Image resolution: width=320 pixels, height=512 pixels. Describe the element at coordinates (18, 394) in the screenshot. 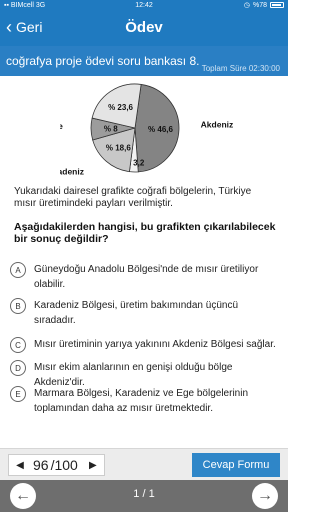

I see `option-letter: E` at that location.